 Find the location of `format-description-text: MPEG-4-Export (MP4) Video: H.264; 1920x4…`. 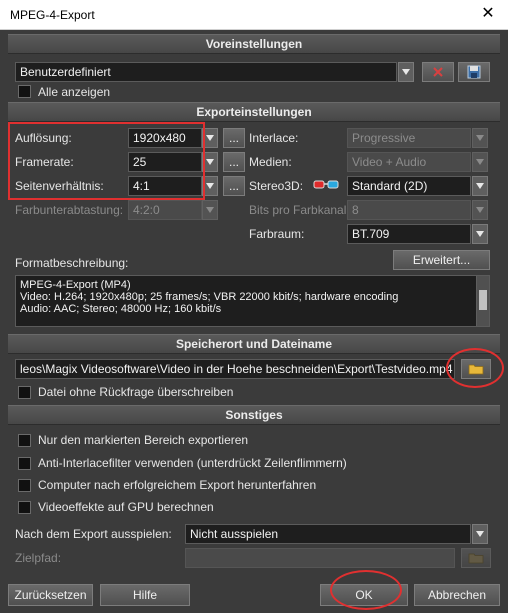

format-description-text: MPEG-4-Export (MP4) Video: H.264; 1920x4… is located at coordinates (252, 301).